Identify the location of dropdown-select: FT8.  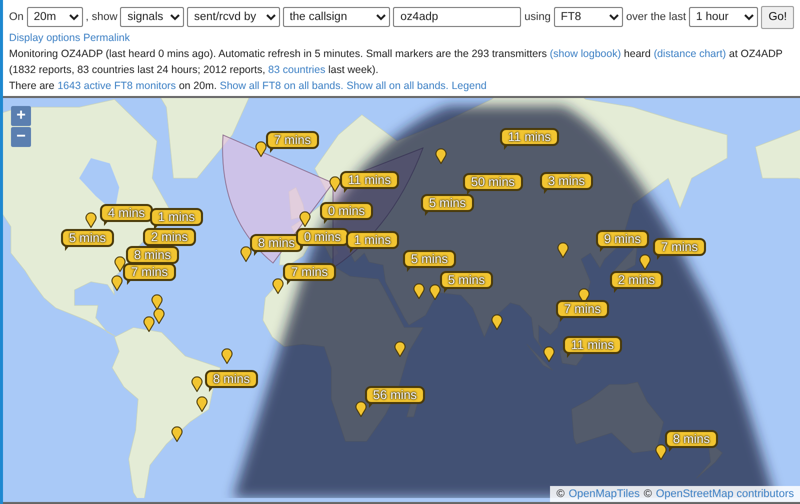
(589, 17).